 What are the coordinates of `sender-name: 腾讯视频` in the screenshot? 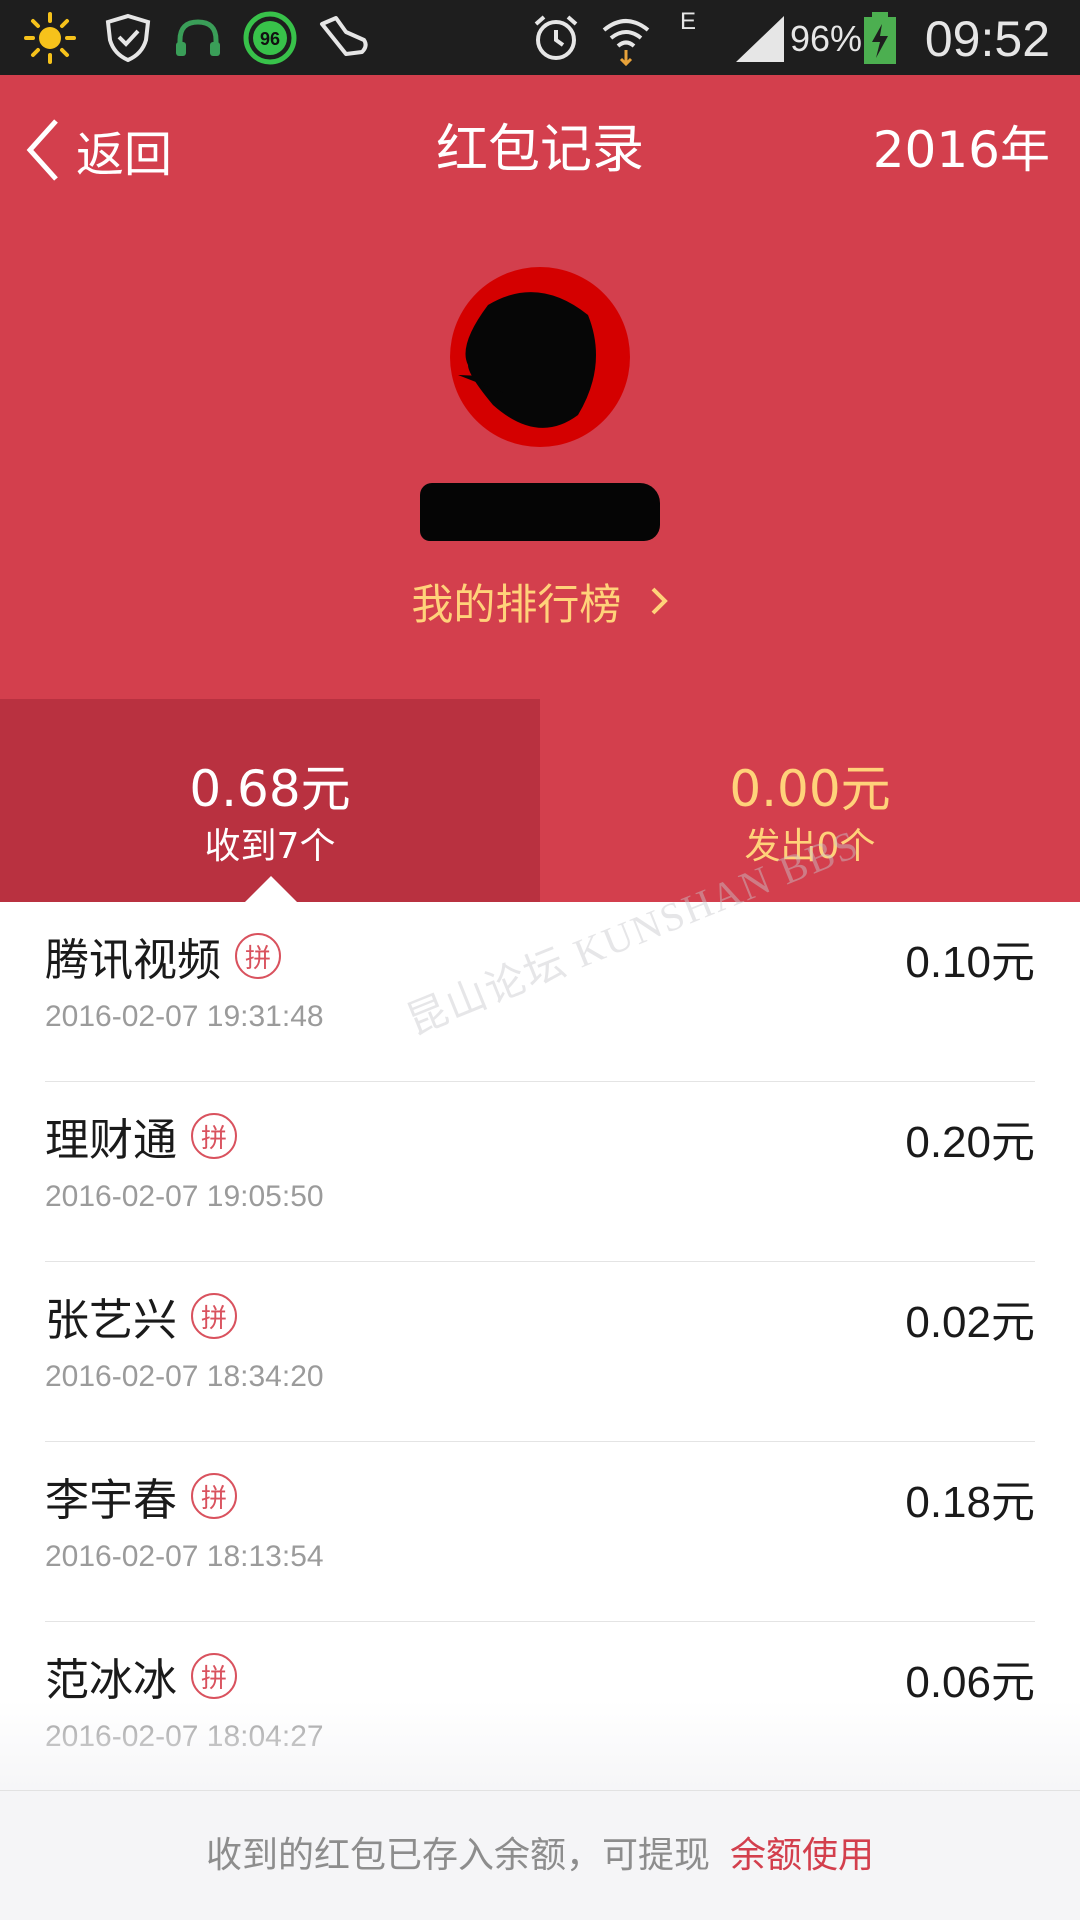 It's located at (133, 960).